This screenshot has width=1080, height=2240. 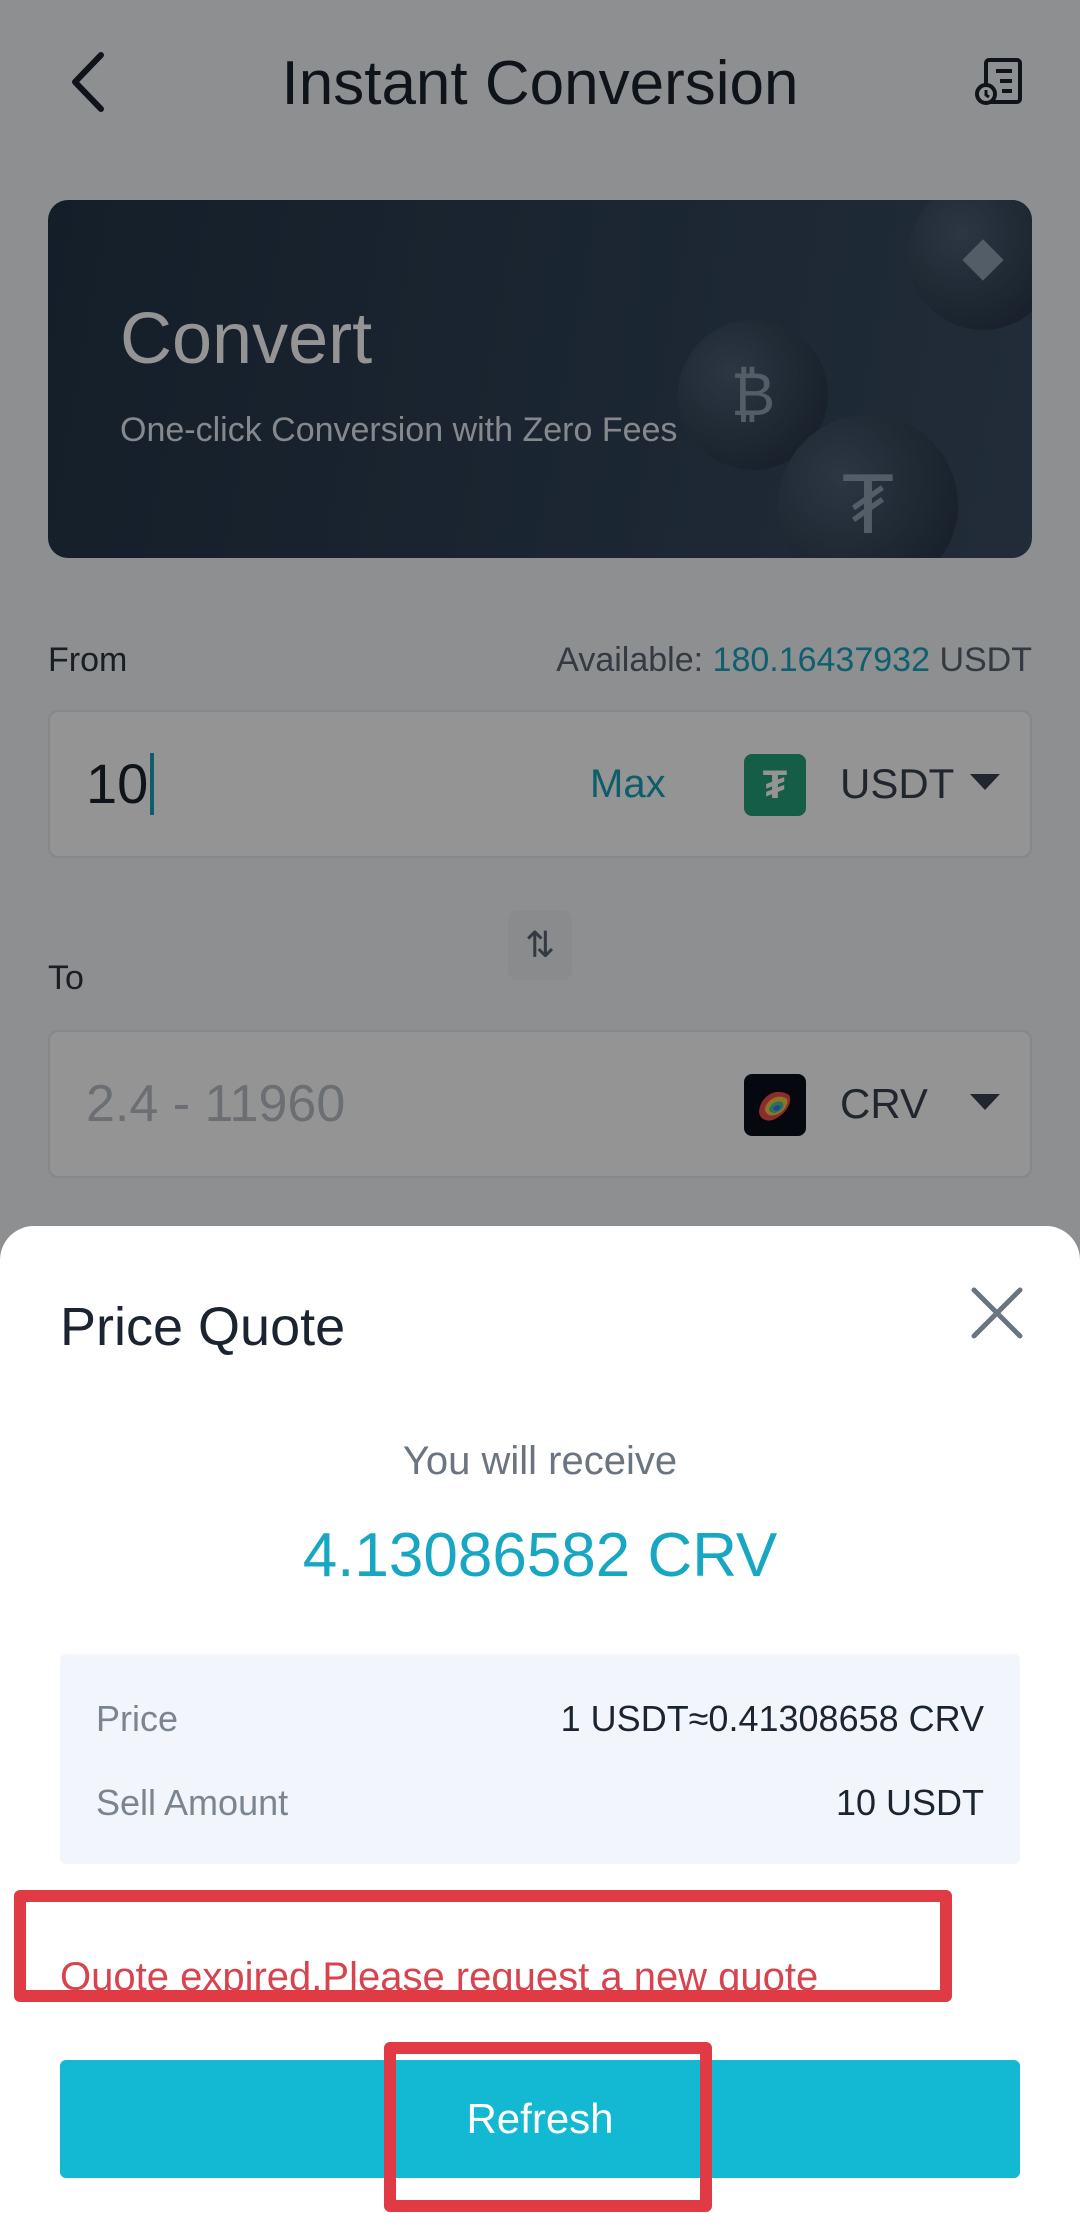 What do you see at coordinates (203, 1327) in the screenshot?
I see `sheet-title: Price Quote` at bounding box center [203, 1327].